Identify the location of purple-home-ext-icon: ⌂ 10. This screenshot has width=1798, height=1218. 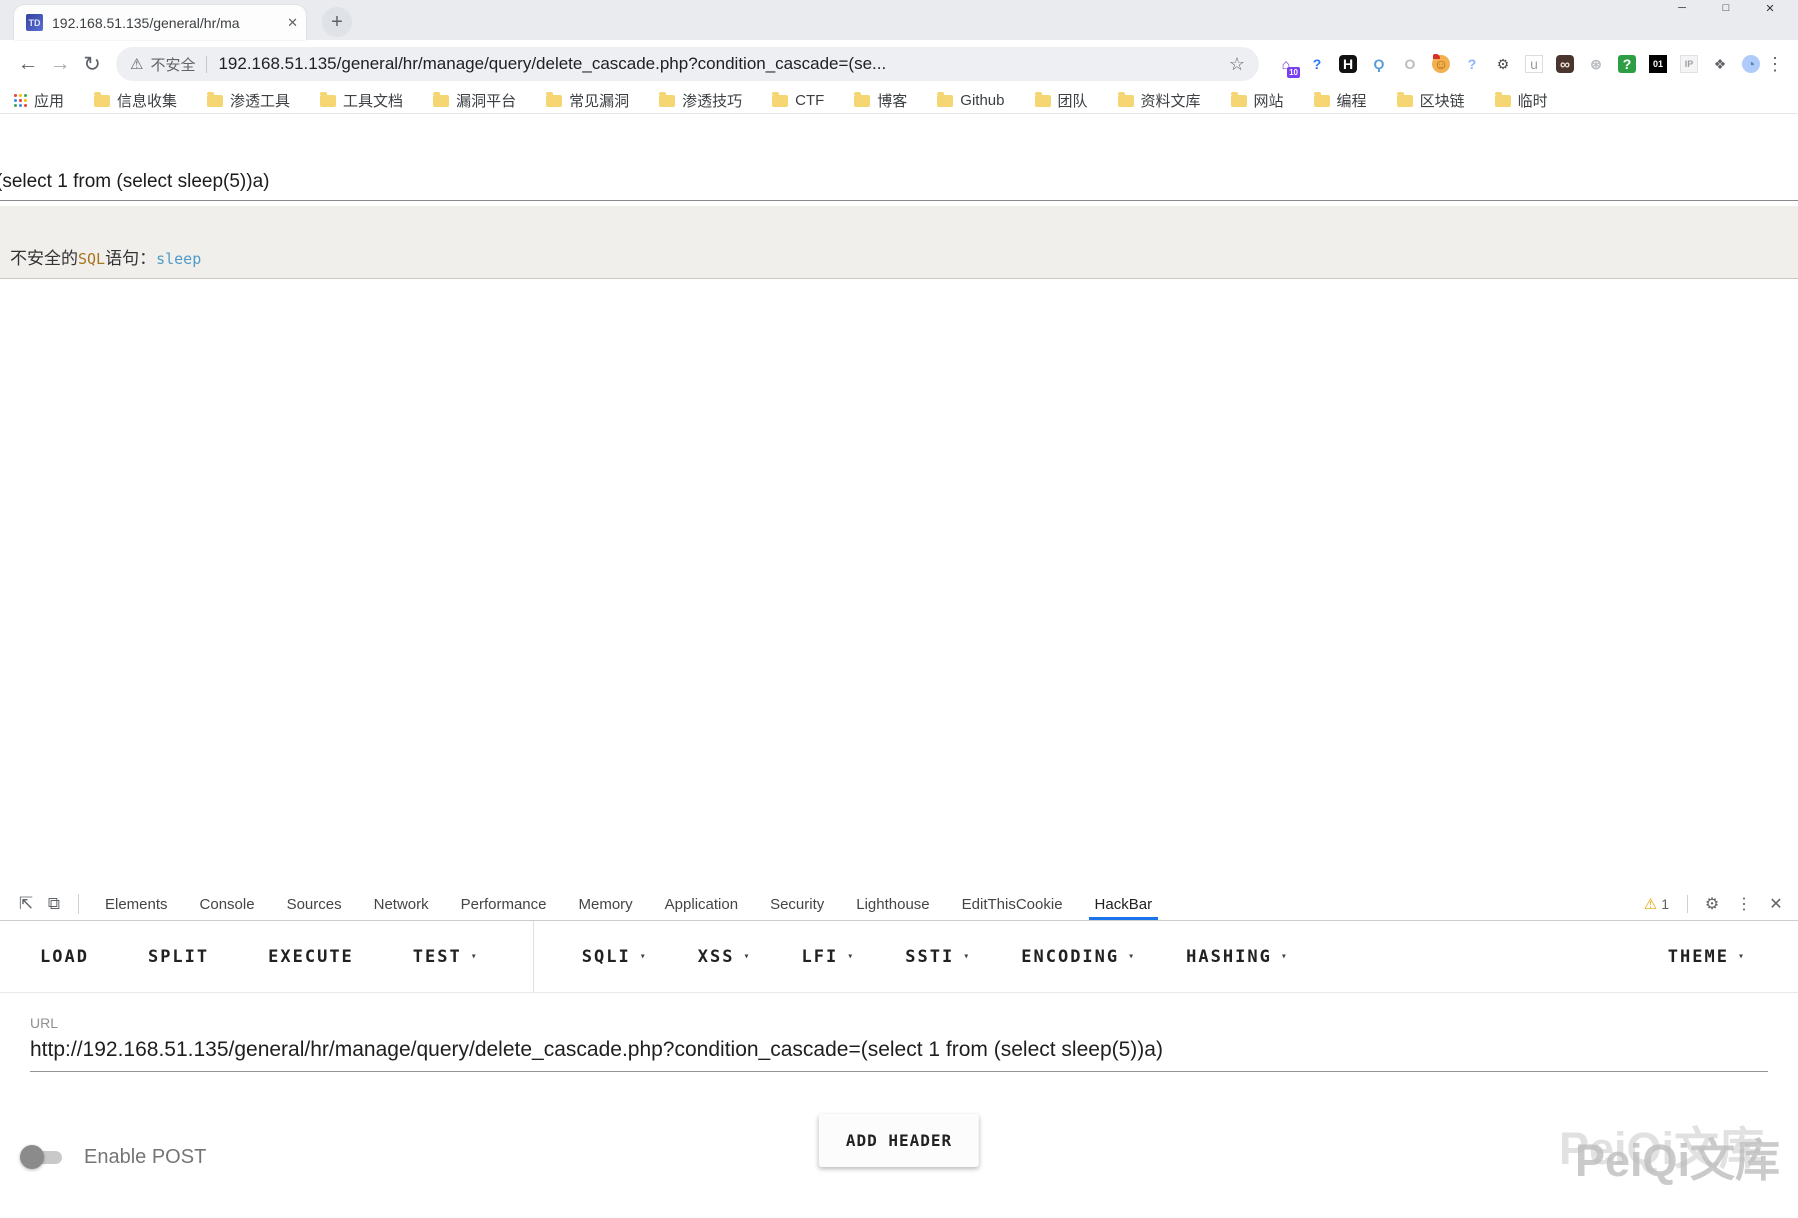
(1287, 65).